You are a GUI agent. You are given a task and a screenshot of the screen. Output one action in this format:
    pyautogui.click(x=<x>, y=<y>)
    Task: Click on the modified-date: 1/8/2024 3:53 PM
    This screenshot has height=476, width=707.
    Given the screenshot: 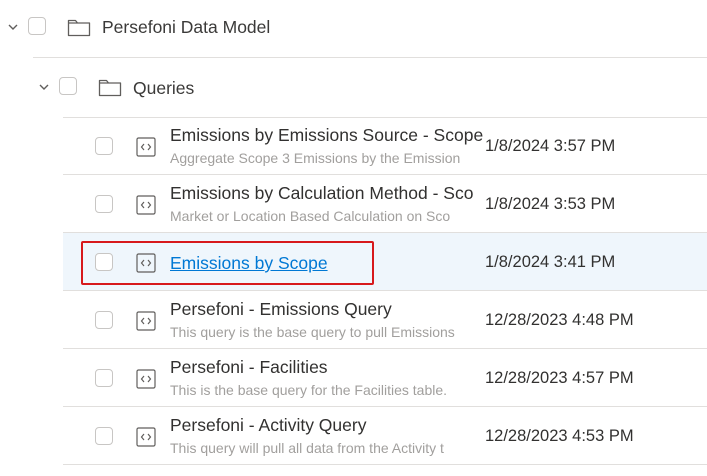 What is the action you would take?
    pyautogui.click(x=550, y=204)
    